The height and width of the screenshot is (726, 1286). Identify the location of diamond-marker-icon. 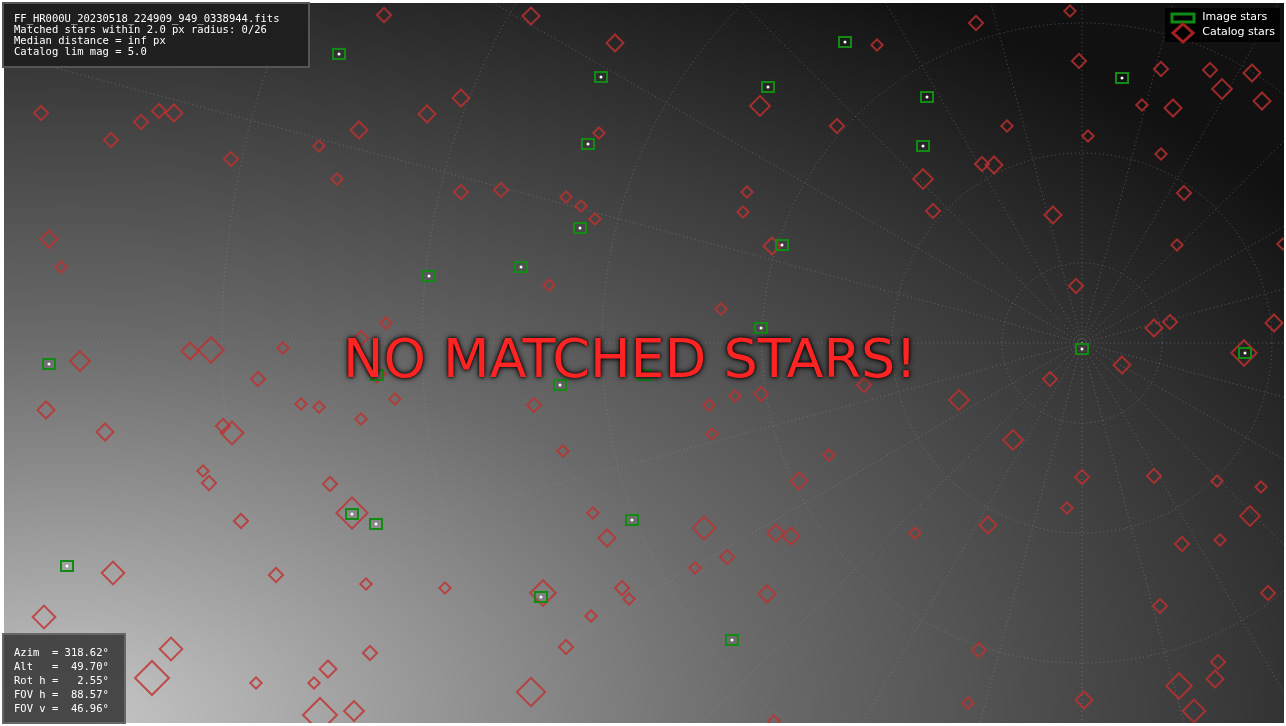
(1183, 32).